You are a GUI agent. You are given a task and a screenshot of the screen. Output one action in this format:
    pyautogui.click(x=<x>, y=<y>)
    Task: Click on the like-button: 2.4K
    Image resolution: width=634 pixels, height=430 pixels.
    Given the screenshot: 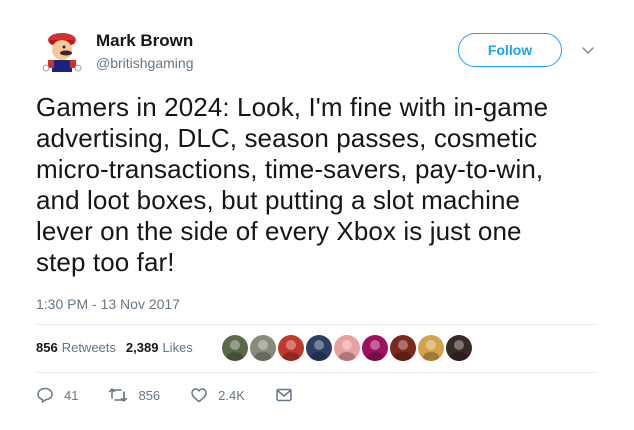 What is the action you would take?
    pyautogui.click(x=217, y=395)
    